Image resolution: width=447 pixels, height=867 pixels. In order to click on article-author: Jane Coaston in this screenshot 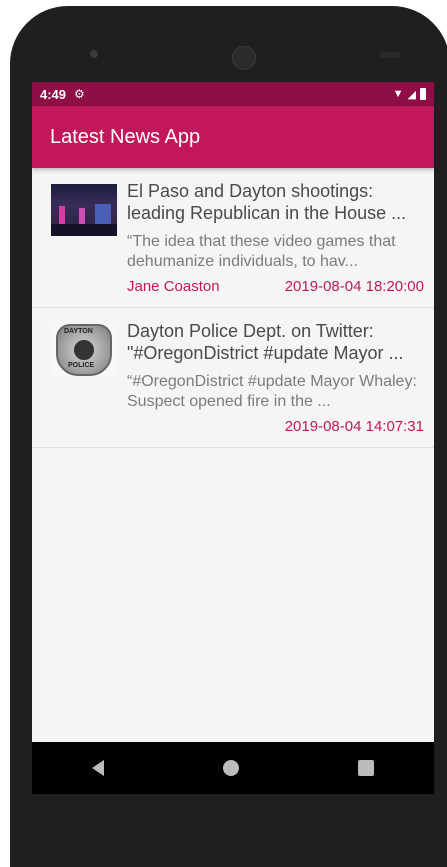, I will do `click(173, 286)`.